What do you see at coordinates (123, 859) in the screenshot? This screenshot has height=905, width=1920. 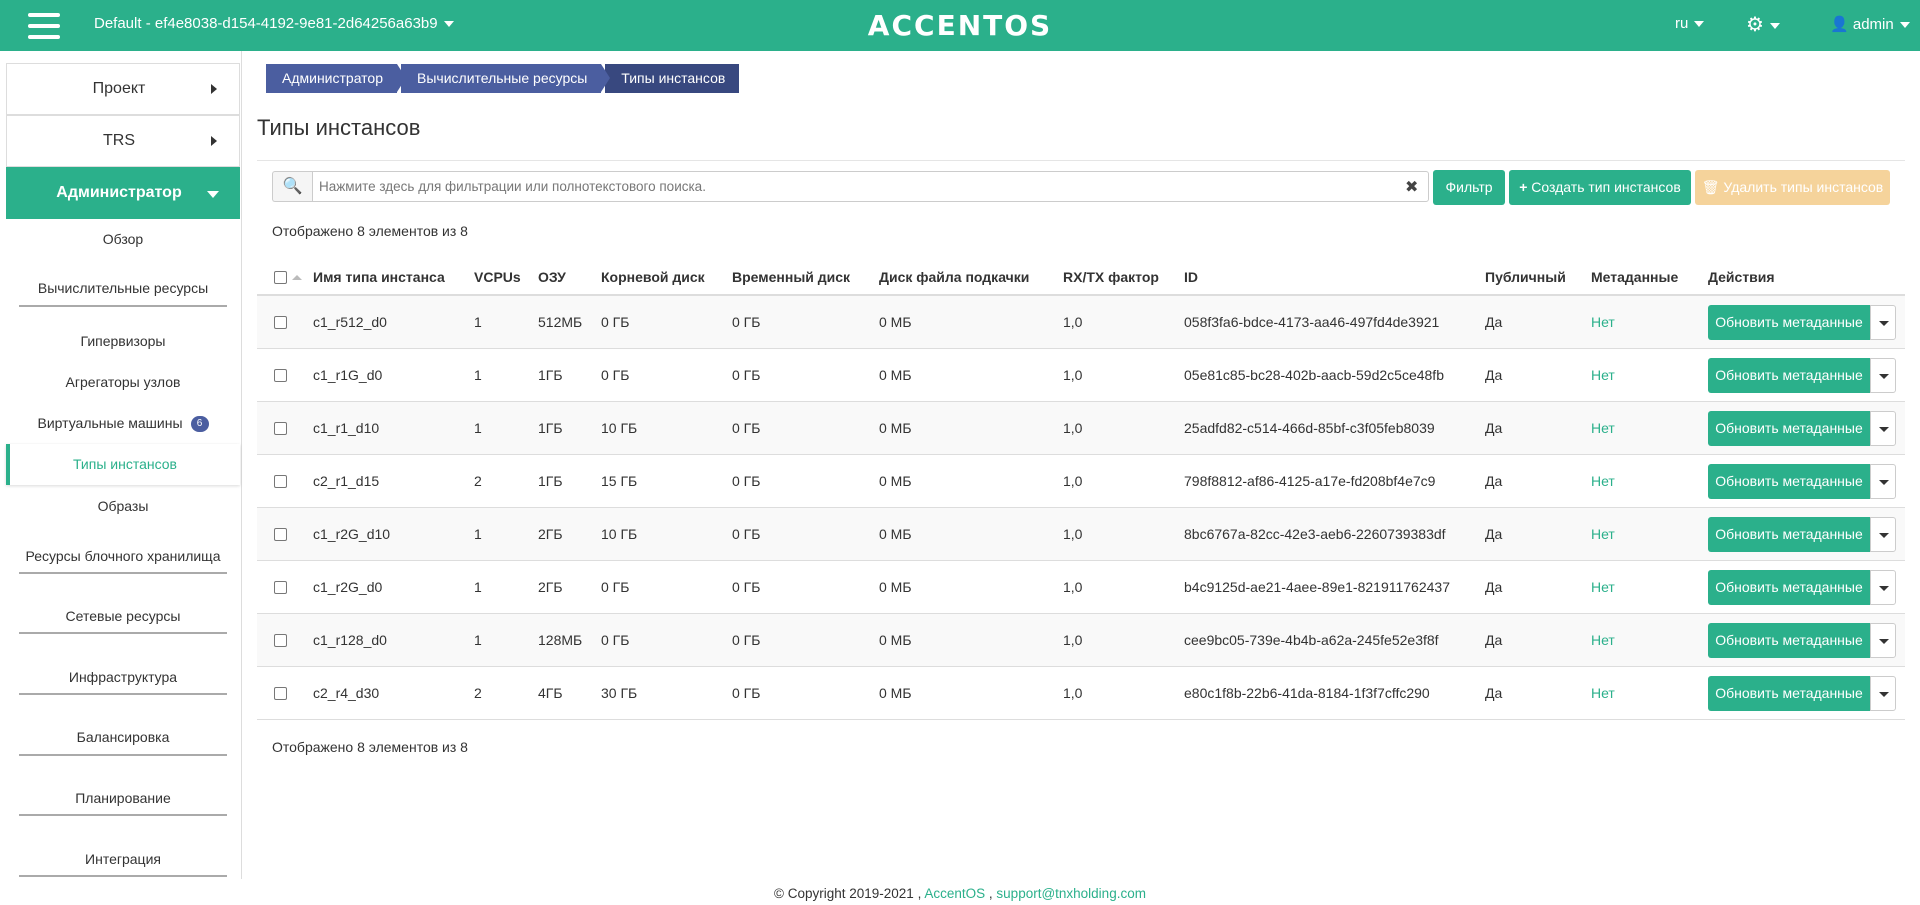 I see `sidebar-item-integration: Интеграция` at bounding box center [123, 859].